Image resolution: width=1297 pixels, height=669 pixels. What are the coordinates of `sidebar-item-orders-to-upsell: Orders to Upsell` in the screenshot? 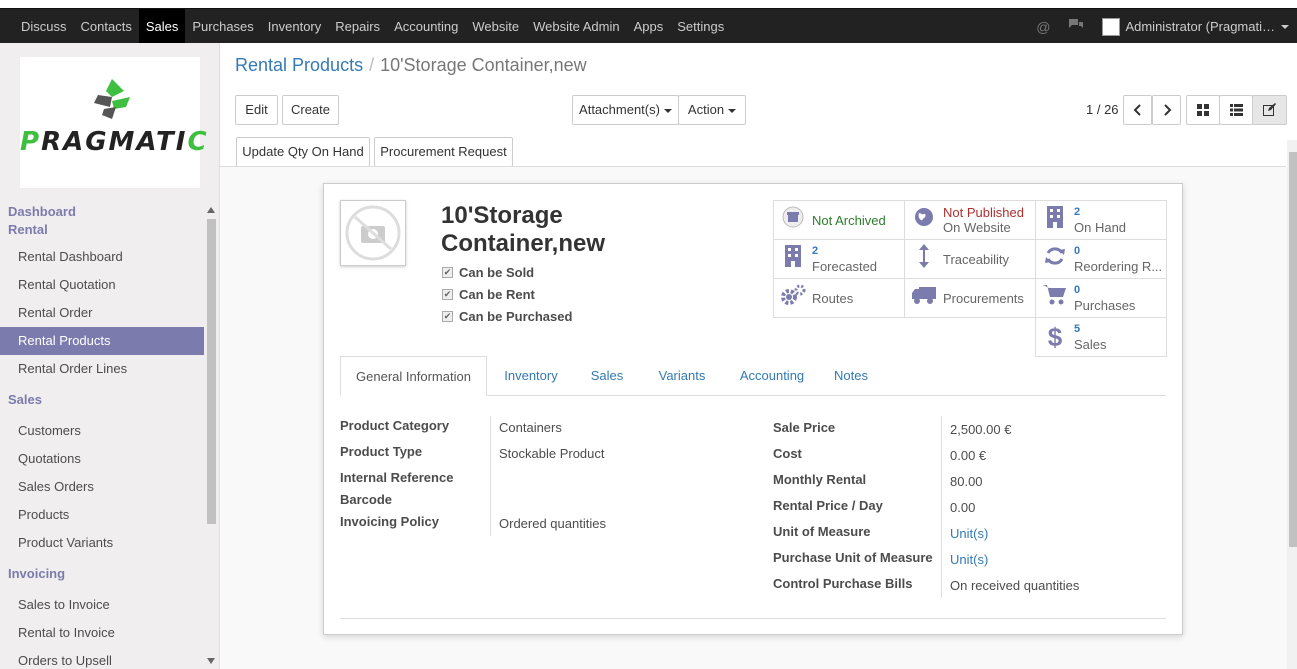 It's located at (102, 658).